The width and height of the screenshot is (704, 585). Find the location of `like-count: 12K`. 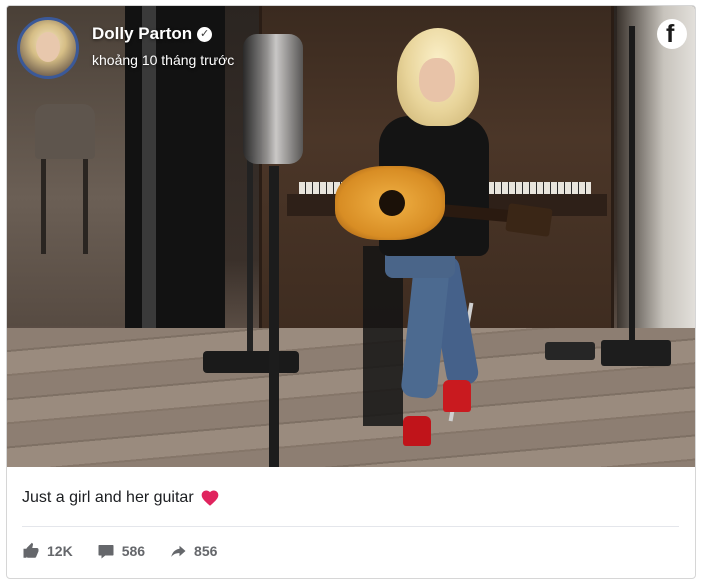

like-count: 12K is located at coordinates (60, 551).